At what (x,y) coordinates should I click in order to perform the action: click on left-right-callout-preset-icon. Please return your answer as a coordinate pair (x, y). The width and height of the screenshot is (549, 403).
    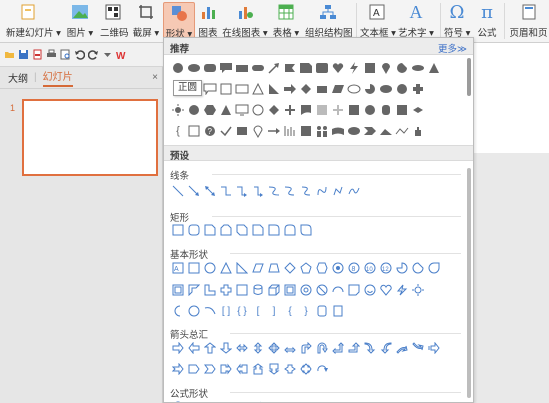
    Looking at the image, I should click on (290, 369).